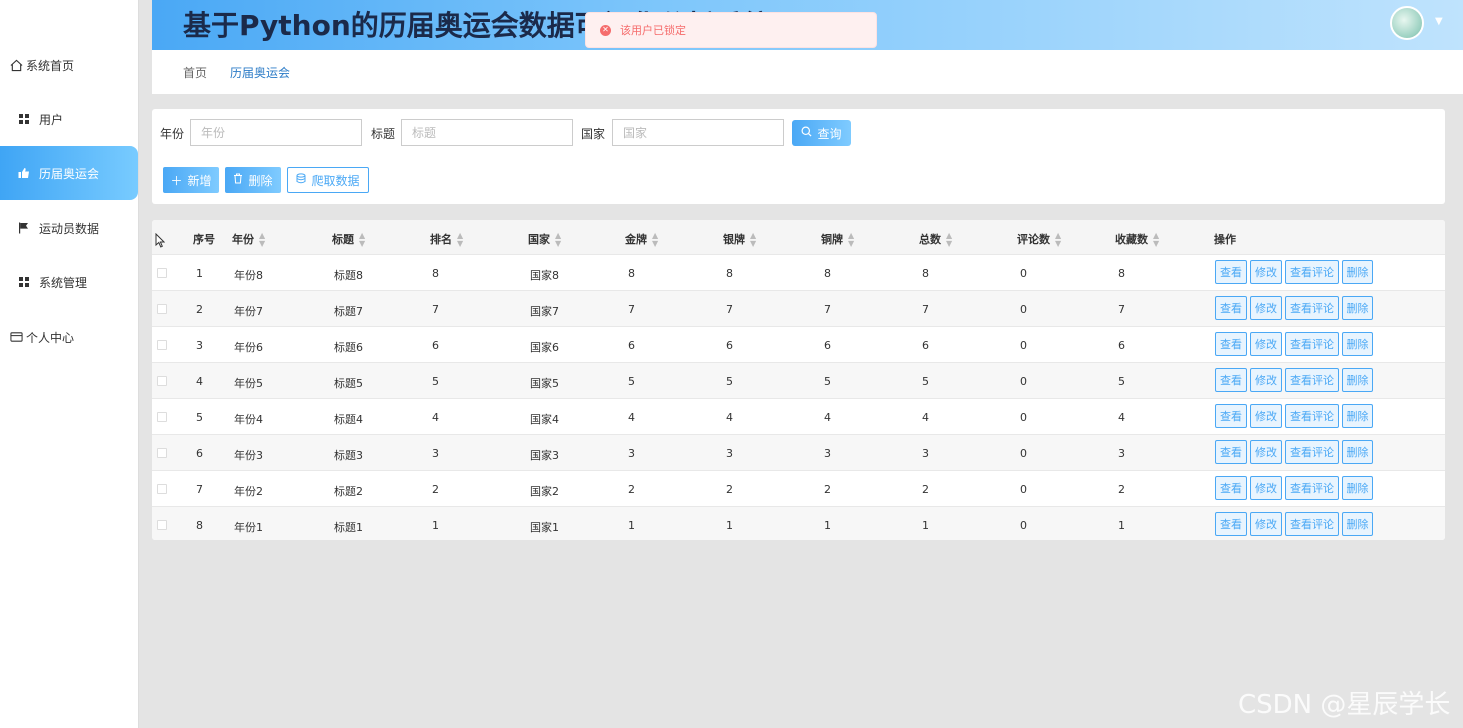  I want to click on error-icon: ✕, so click(605, 30).